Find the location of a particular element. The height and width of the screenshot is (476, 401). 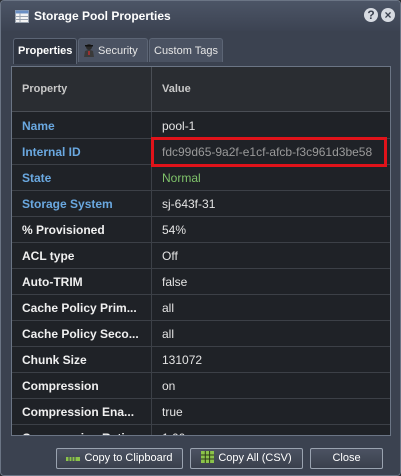

table-row: Cache Policy Seco... all is located at coordinates (201, 333).